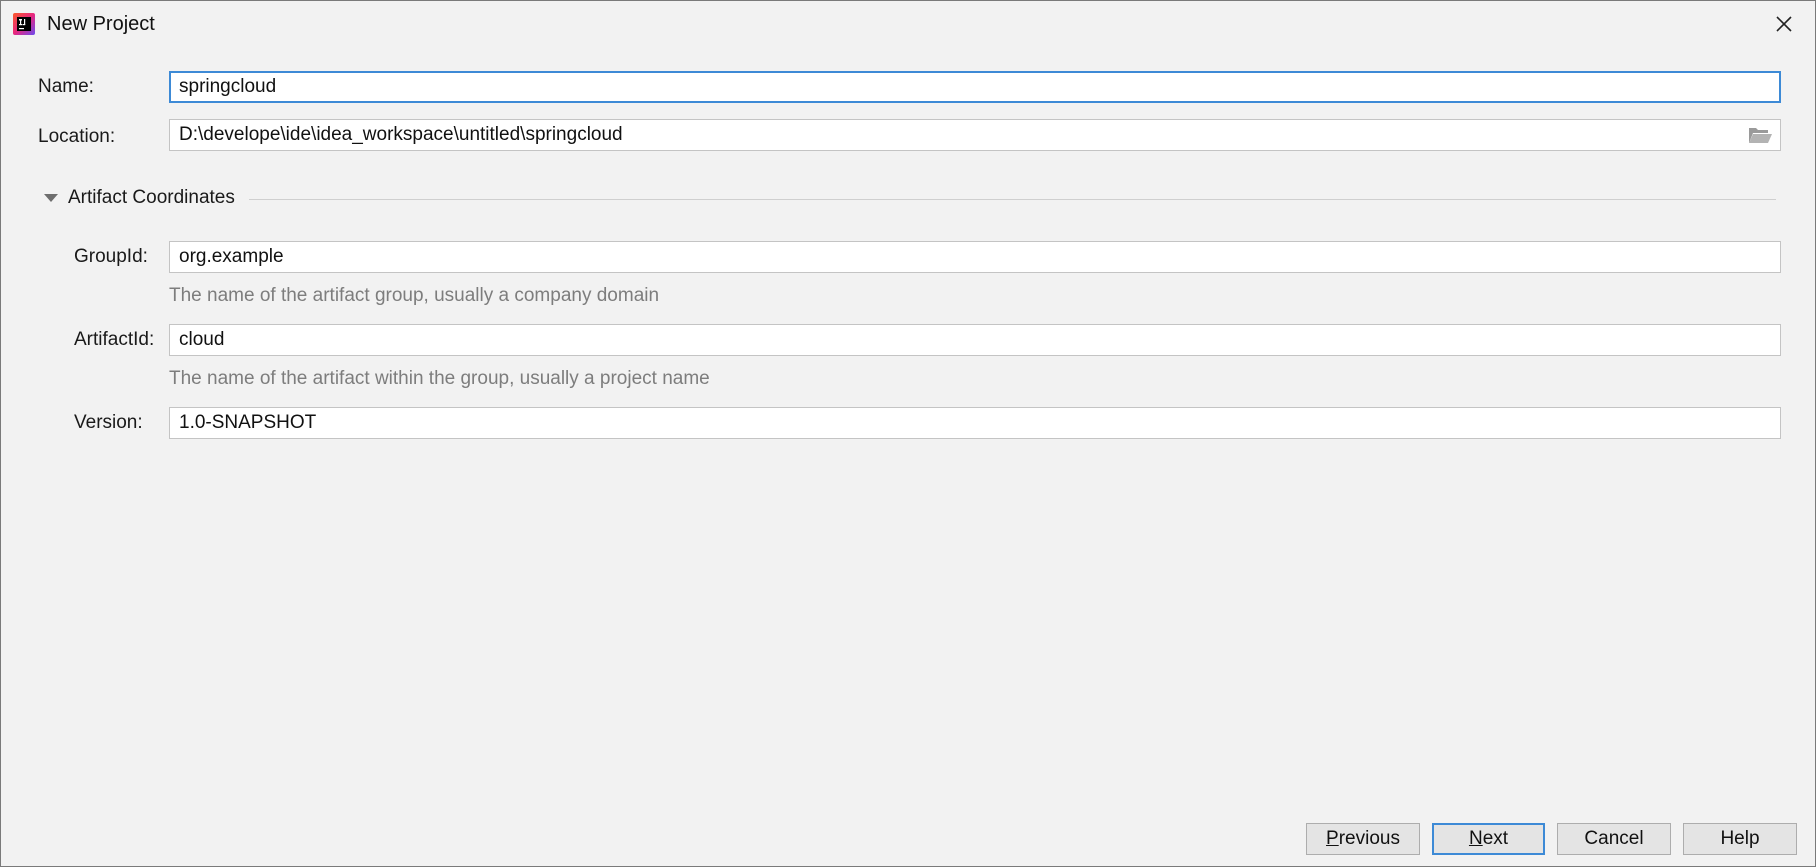 This screenshot has height=867, width=1816. Describe the element at coordinates (1614, 839) in the screenshot. I see `cancel-button: Cancel` at that location.